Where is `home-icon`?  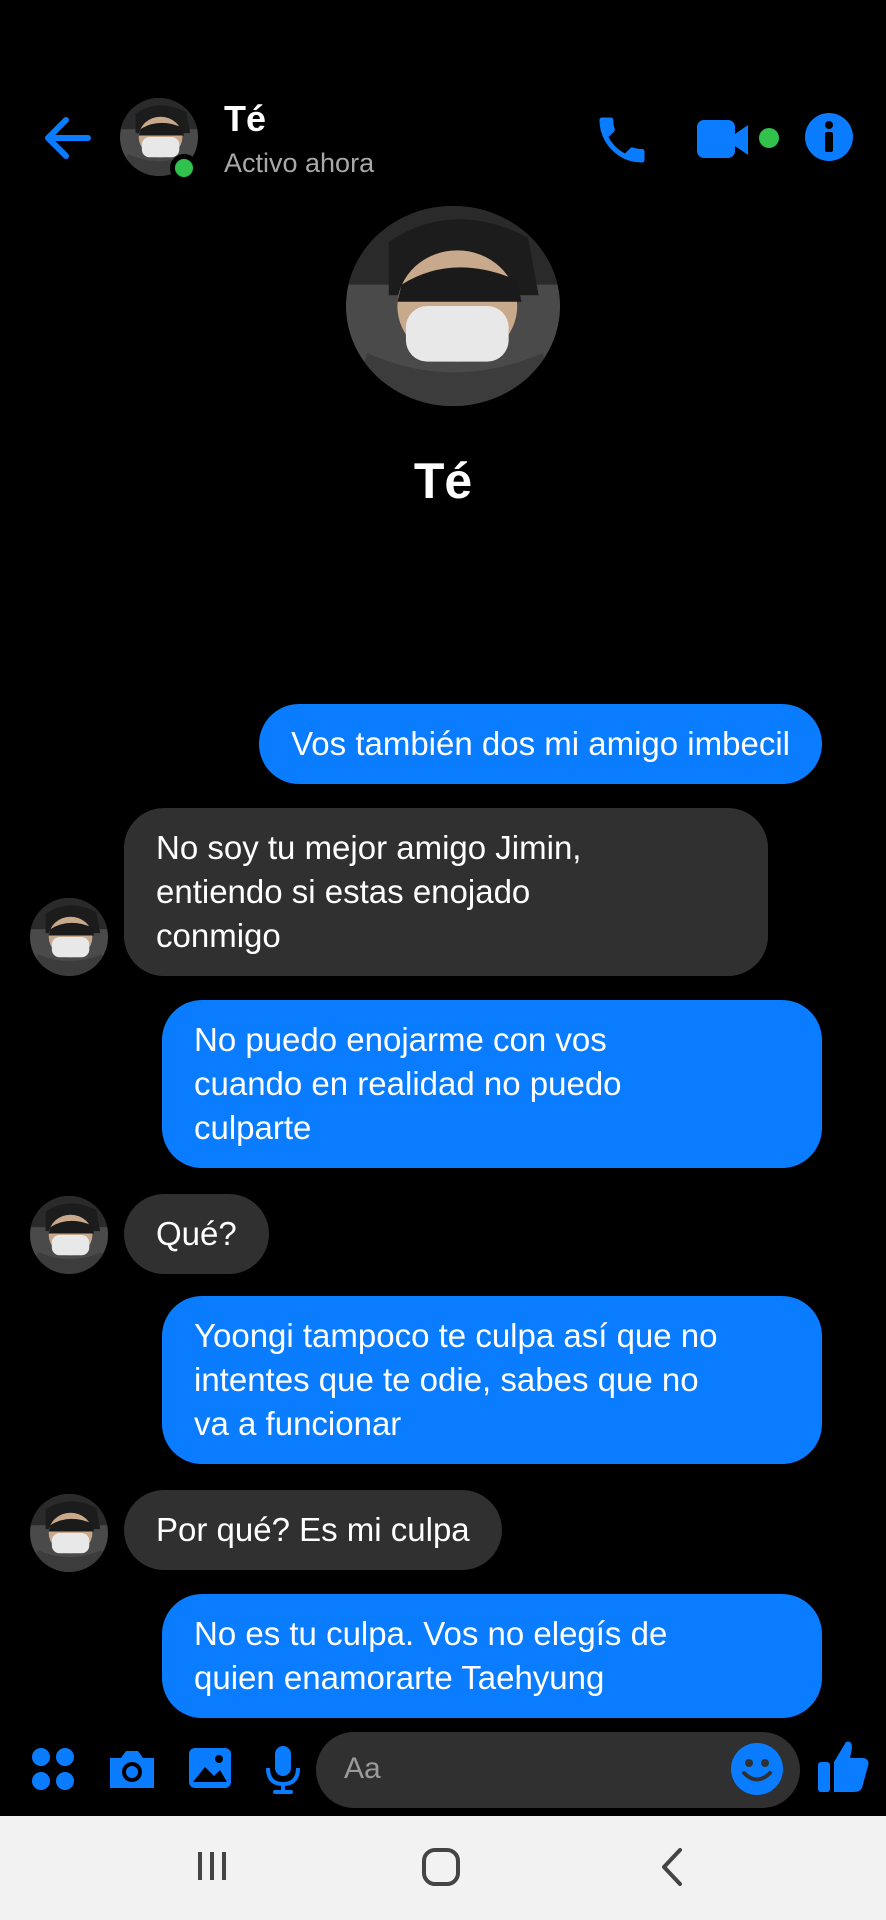 home-icon is located at coordinates (441, 1869).